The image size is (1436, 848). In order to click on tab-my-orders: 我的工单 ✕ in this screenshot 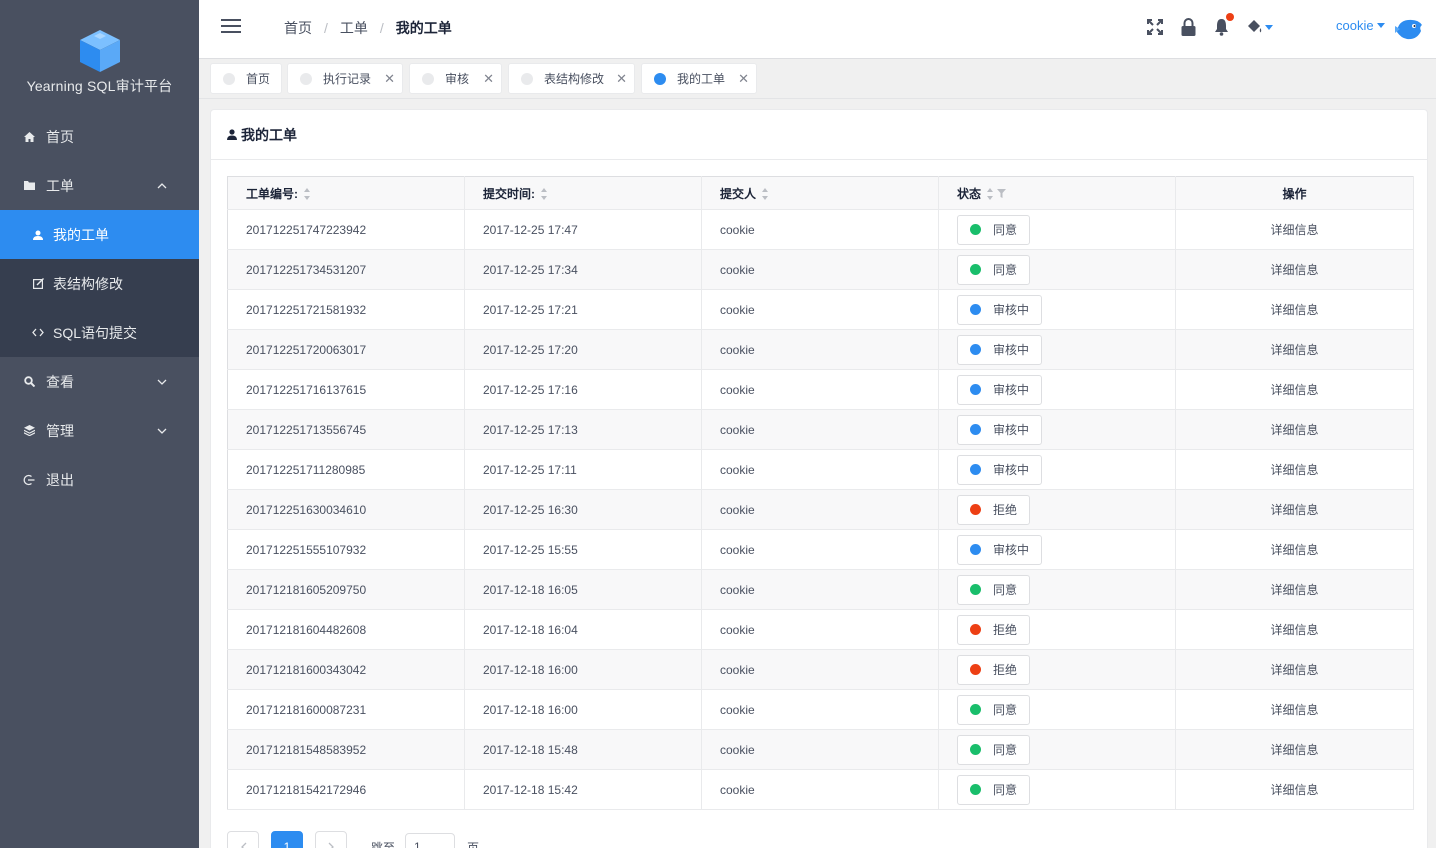, I will do `click(699, 78)`.